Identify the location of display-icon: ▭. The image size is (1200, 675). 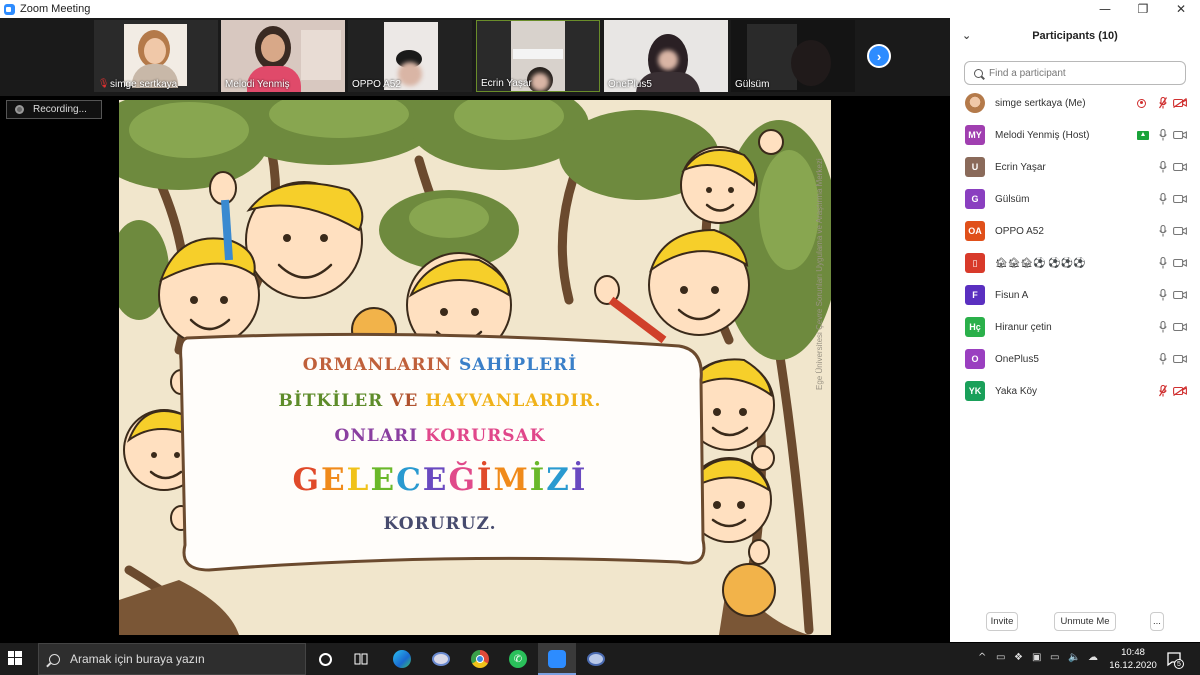
(1054, 657).